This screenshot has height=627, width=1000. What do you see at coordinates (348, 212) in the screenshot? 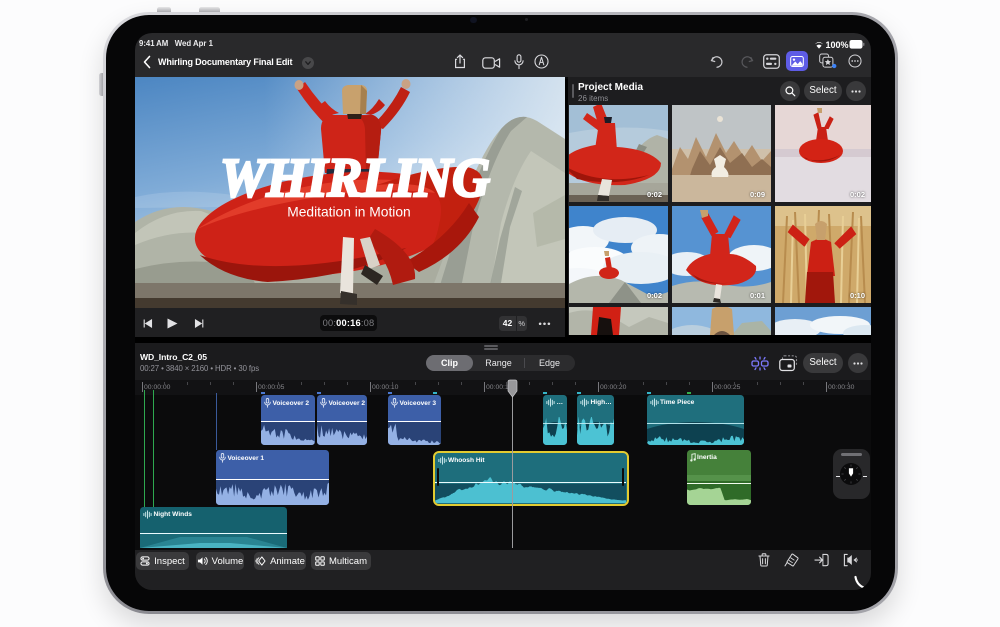
I see `svg-text: Meditation in Motion` at bounding box center [348, 212].